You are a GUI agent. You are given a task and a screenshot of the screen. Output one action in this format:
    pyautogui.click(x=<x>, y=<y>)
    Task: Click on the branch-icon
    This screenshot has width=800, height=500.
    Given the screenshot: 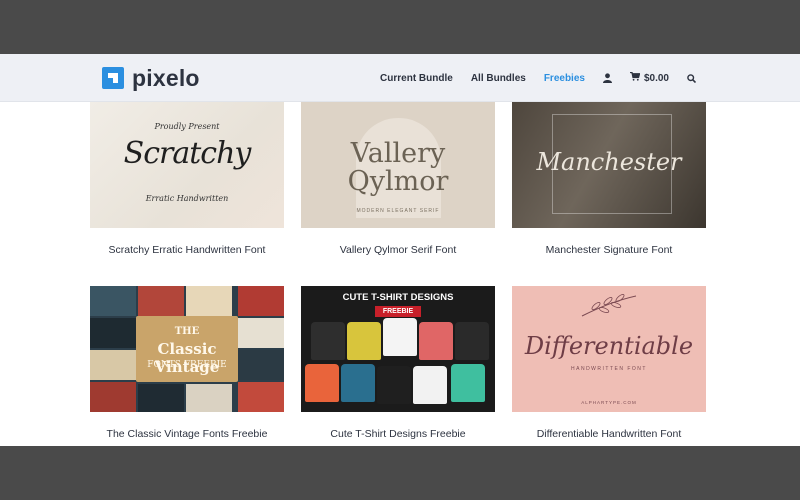 What is the action you would take?
    pyautogui.click(x=609, y=305)
    